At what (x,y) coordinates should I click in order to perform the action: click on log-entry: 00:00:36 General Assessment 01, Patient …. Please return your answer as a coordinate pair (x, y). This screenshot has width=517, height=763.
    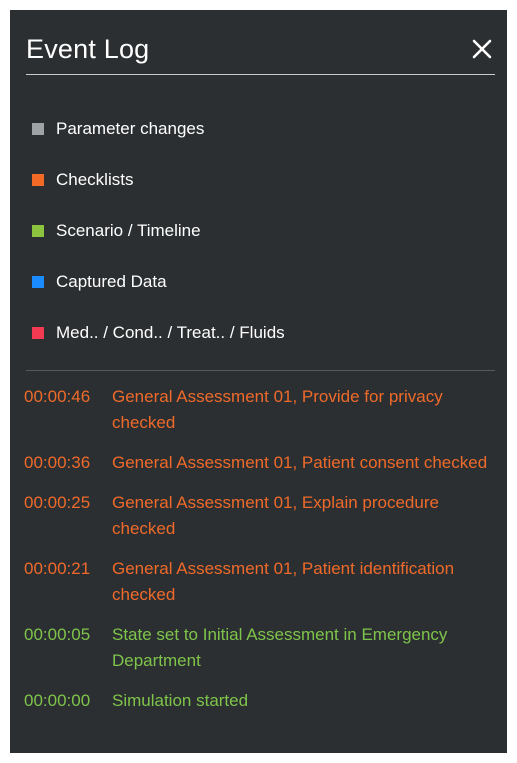
    Looking at the image, I should click on (259, 463).